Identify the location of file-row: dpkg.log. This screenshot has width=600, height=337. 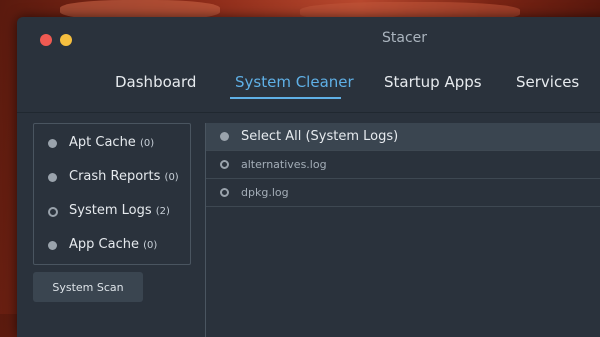
(403, 193).